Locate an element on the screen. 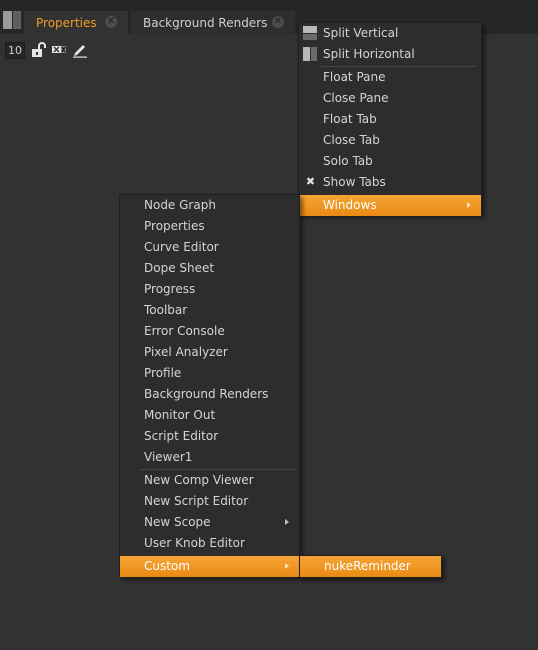  menu-item-new-script-editor: New Script Editor is located at coordinates (209, 501).